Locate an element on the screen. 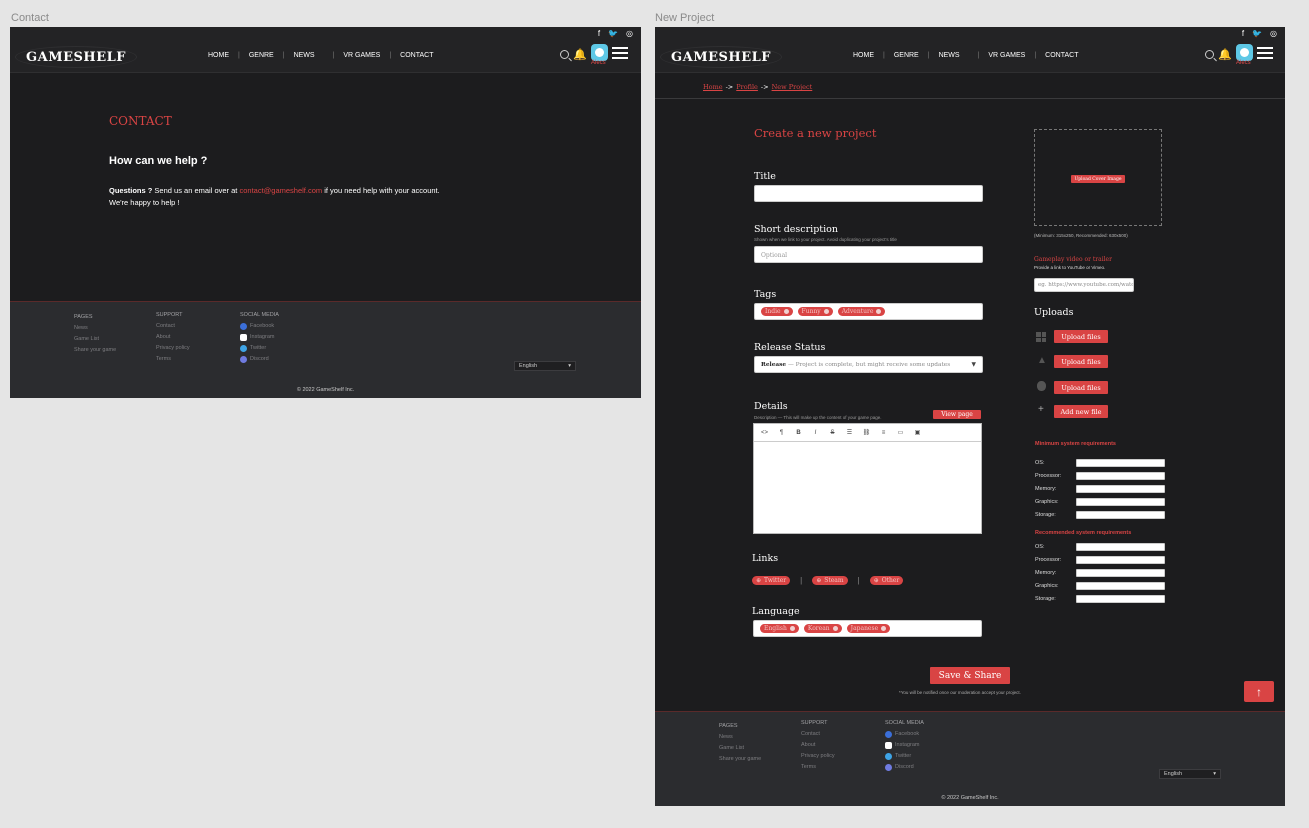 This screenshot has width=1309, height=828. min-storage-input is located at coordinates (1120, 515).